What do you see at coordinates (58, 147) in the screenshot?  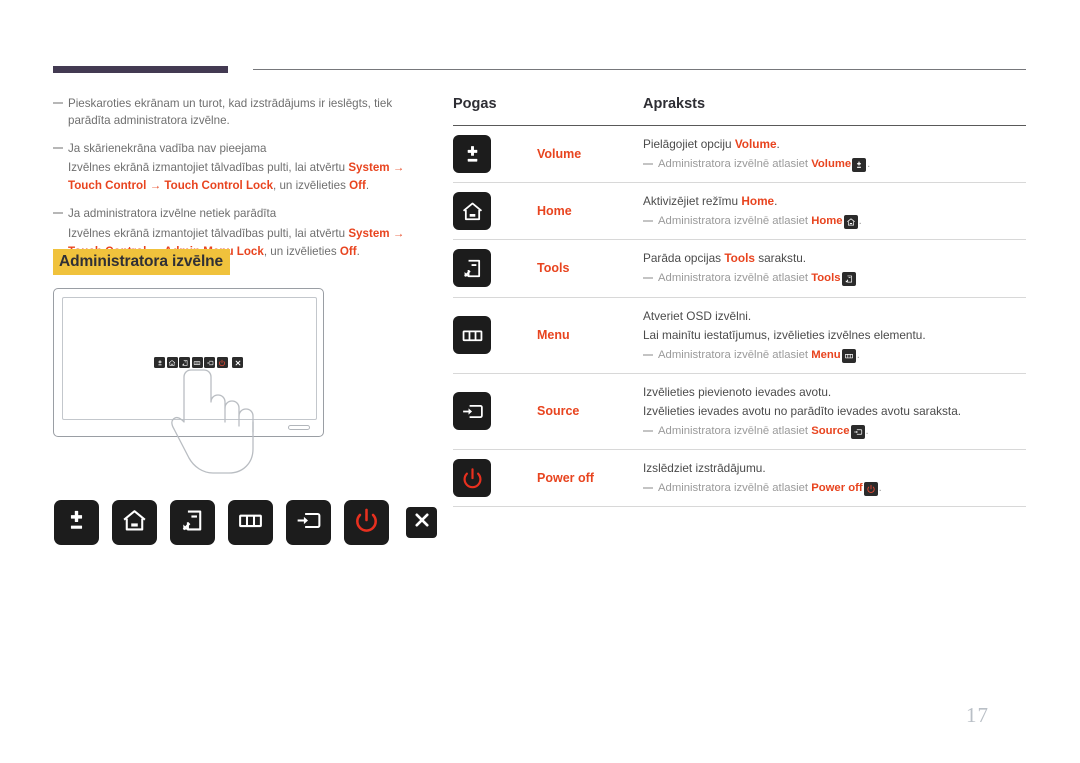 I see `note-dash-icon` at bounding box center [58, 147].